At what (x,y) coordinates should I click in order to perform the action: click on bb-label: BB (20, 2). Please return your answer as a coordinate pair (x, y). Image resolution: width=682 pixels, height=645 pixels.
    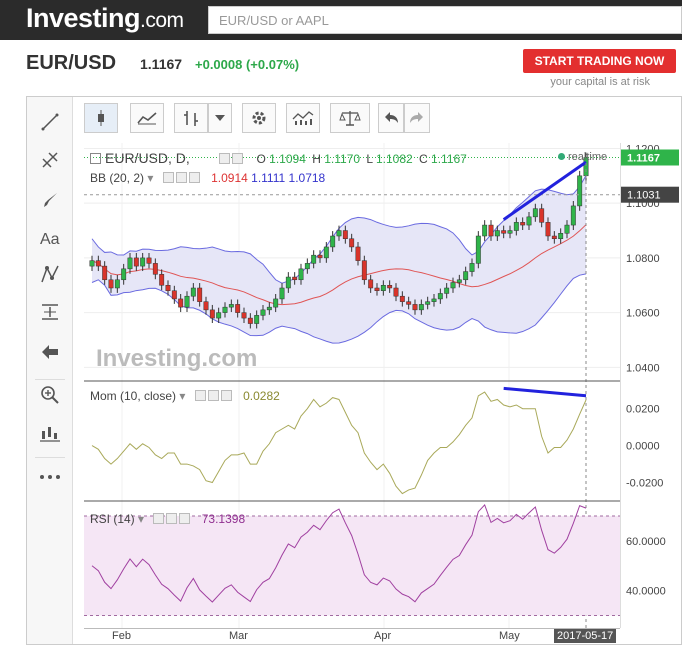
    Looking at the image, I should click on (117, 178).